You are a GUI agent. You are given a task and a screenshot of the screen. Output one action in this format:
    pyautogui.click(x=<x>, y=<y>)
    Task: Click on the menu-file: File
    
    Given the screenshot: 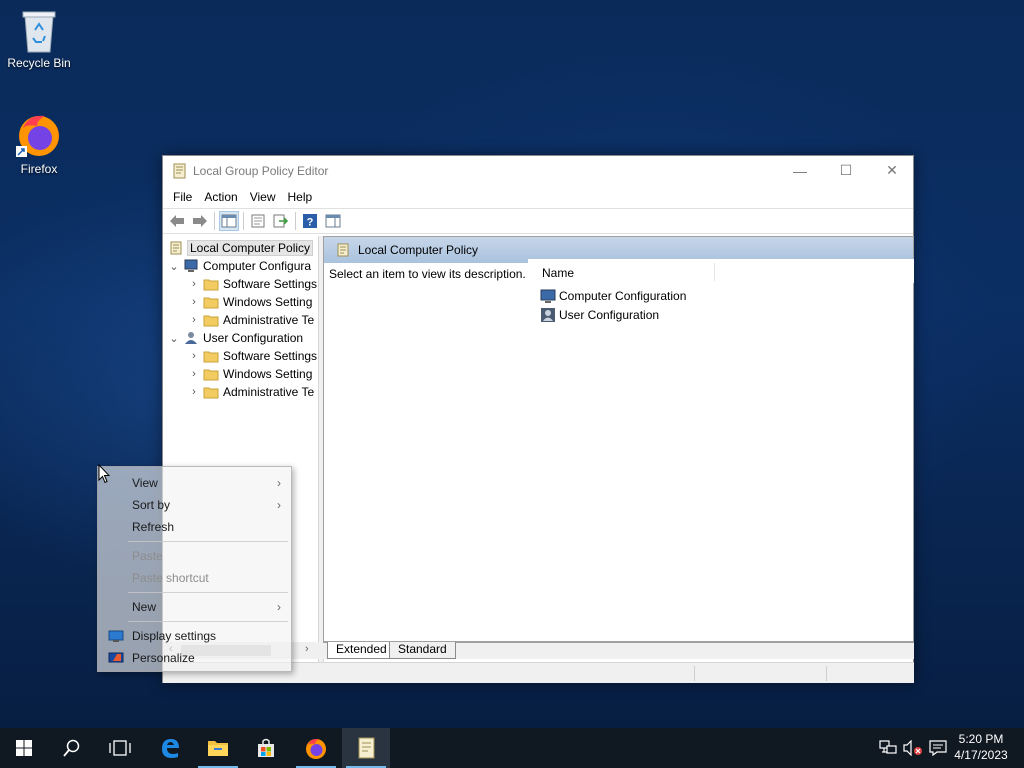 What is the action you would take?
    pyautogui.click(x=182, y=197)
    